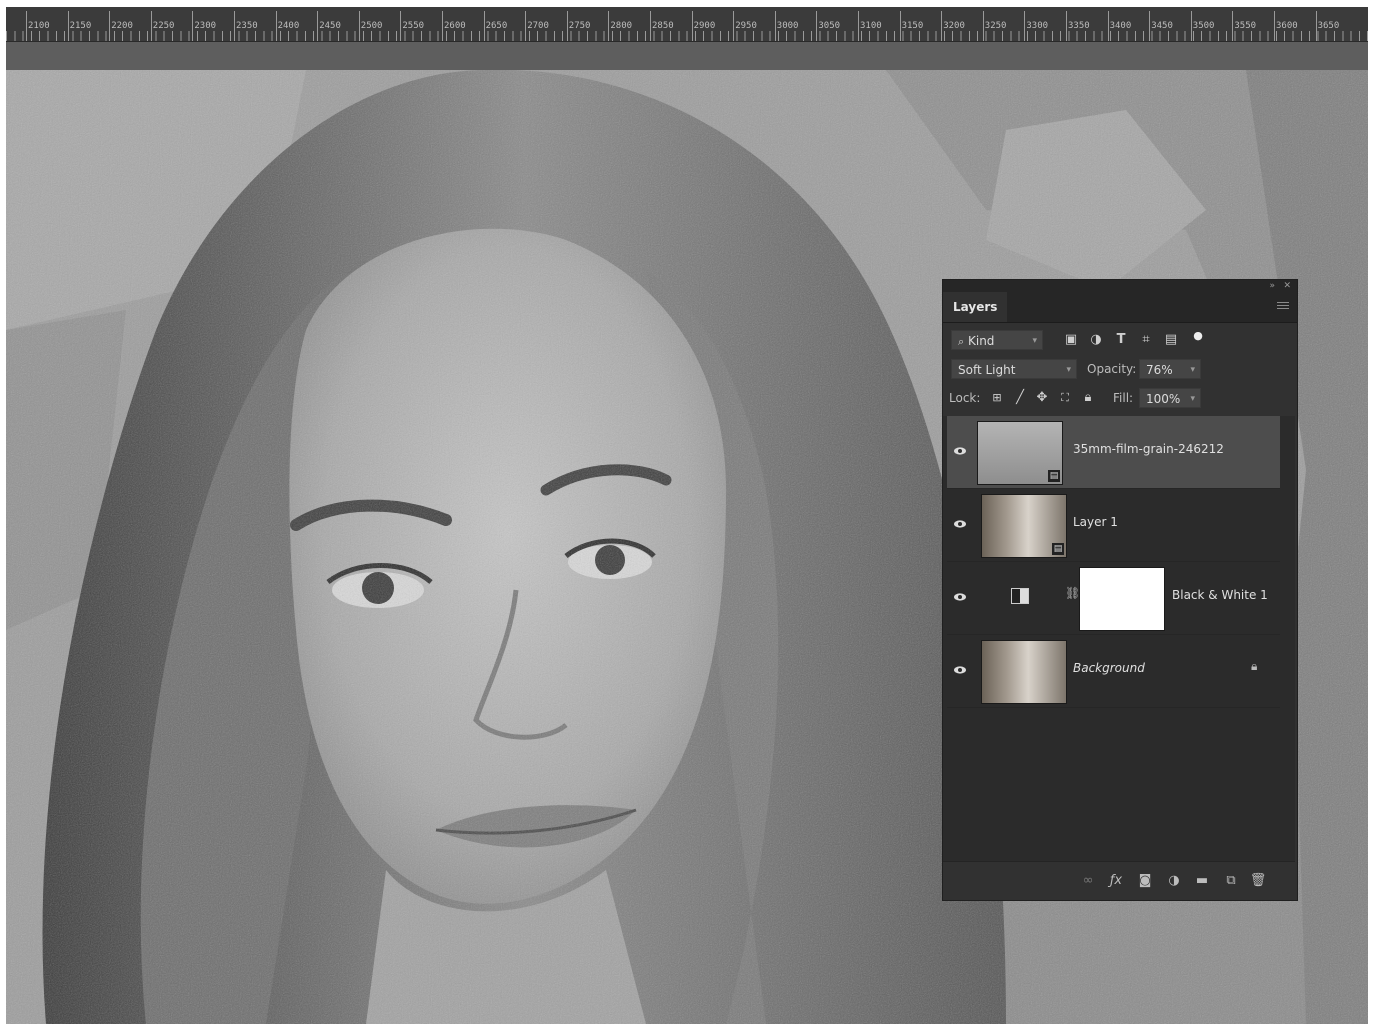 This screenshot has height=1026, width=1375. I want to click on search-icon: ⌕, so click(961, 341).